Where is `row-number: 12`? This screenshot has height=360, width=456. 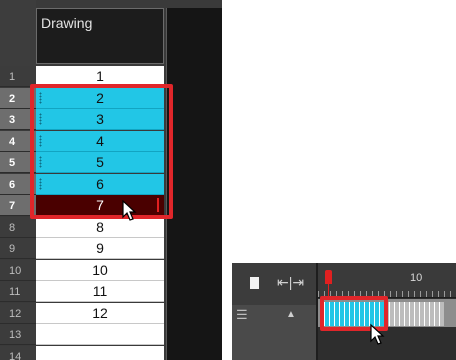 row-number: 12 is located at coordinates (18, 313).